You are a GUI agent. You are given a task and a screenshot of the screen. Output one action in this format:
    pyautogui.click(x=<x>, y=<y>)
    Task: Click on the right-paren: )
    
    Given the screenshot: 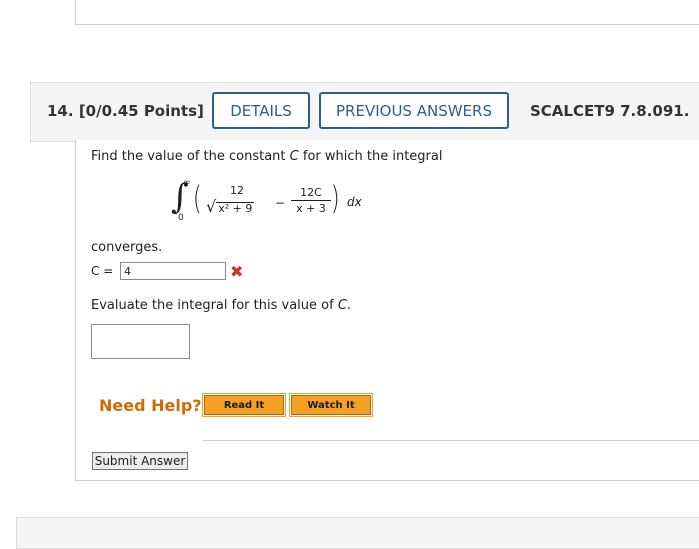 What is the action you would take?
    pyautogui.click(x=335, y=198)
    